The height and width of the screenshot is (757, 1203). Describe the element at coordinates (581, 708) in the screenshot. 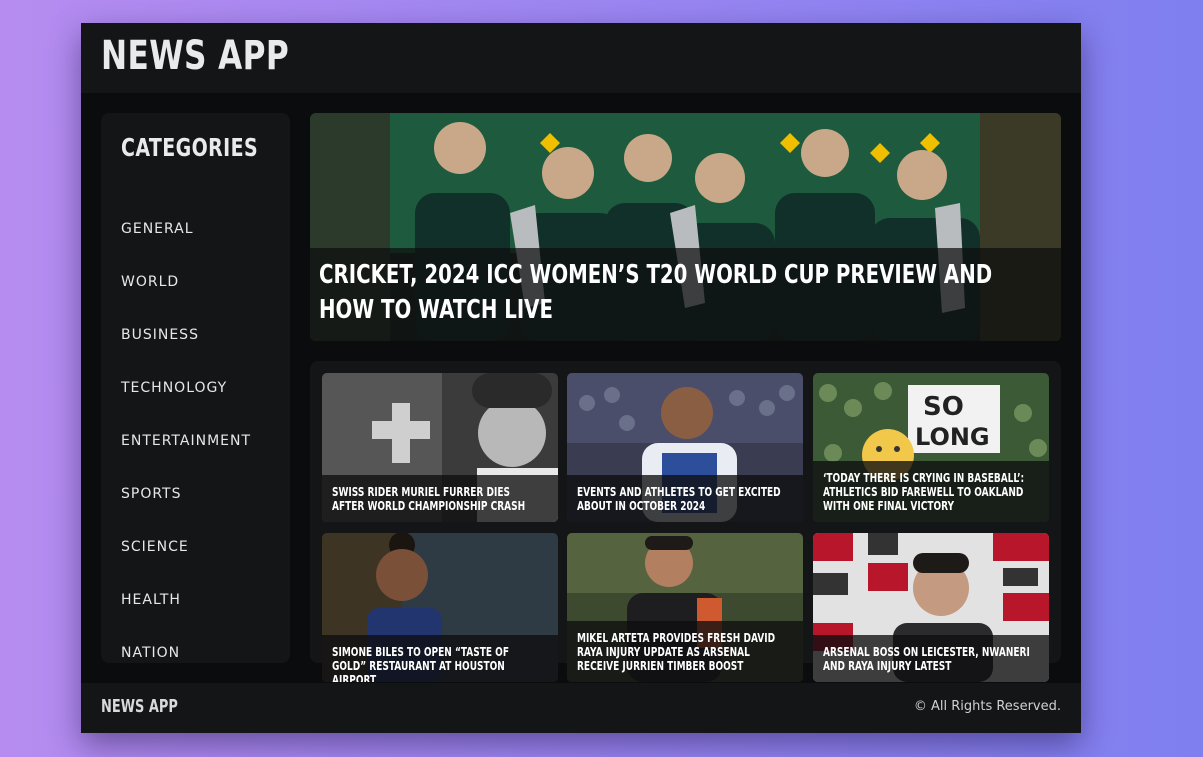

I see `footer: NEWS APP © All Rights Reserved.` at that location.